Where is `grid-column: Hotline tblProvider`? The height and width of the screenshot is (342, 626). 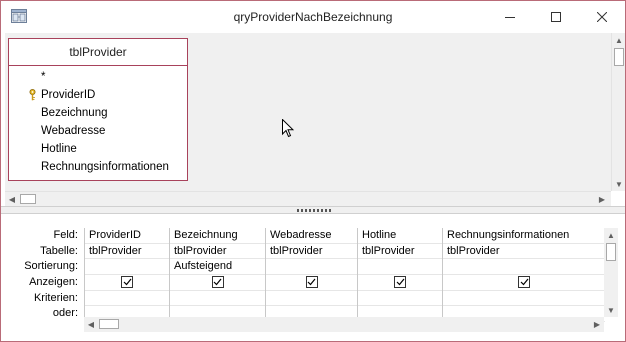 grid-column: Hotline tblProvider is located at coordinates (400, 275).